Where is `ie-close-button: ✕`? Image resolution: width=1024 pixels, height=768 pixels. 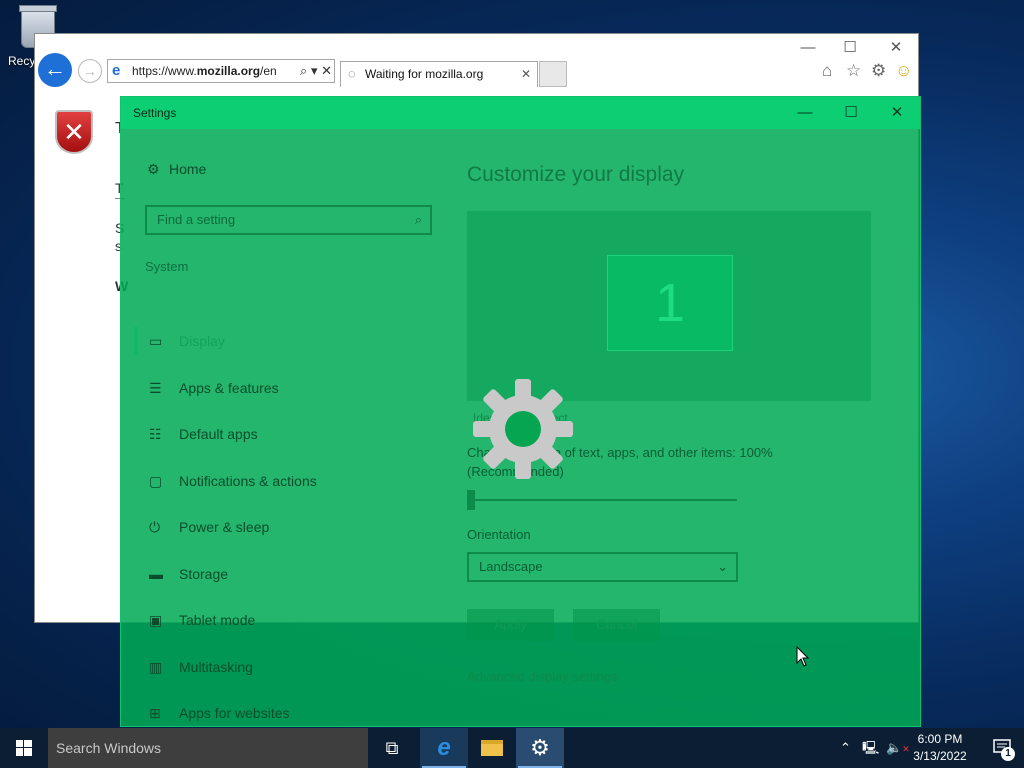 ie-close-button: ✕ is located at coordinates (896, 48).